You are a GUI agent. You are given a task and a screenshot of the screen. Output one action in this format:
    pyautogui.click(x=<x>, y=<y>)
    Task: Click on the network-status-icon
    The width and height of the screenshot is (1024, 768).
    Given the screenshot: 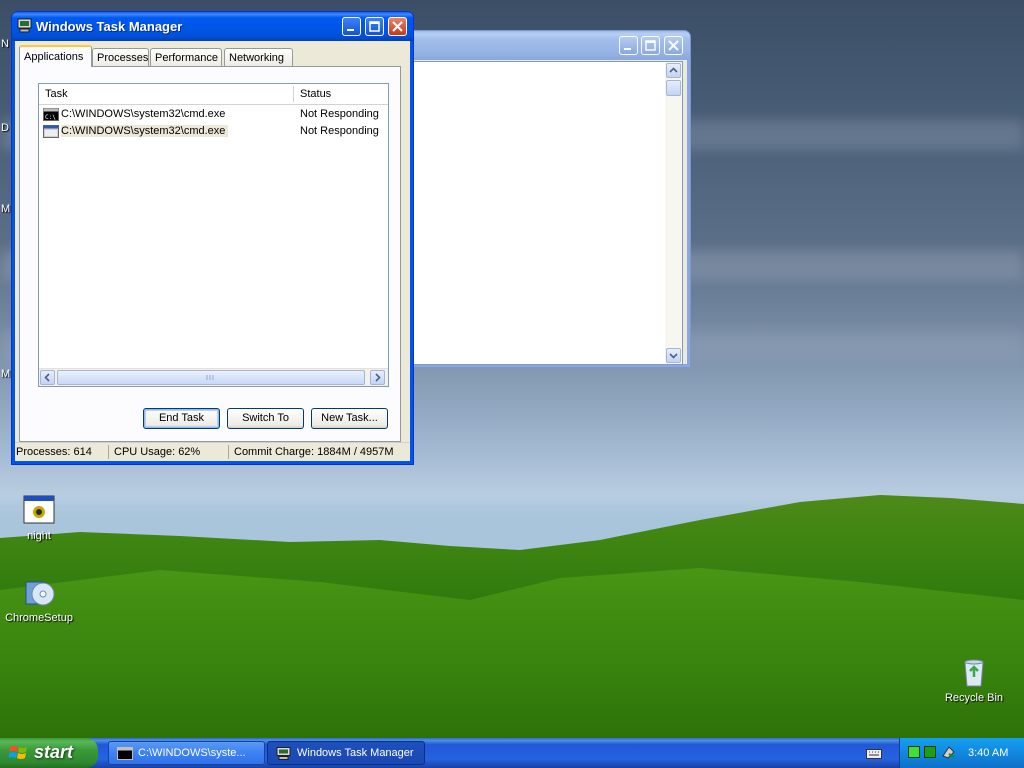 What is the action you would take?
    pyautogui.click(x=914, y=752)
    